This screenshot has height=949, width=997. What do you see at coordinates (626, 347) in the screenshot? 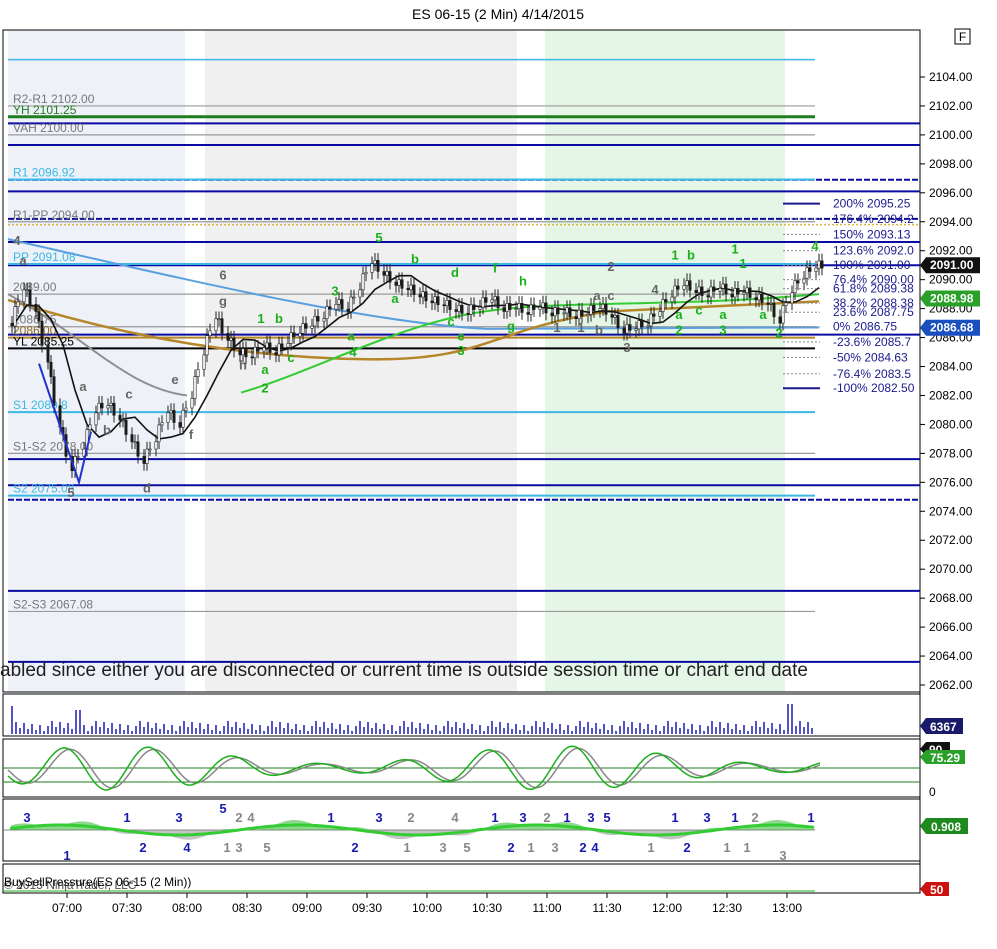
I see `wave-label: 3` at bounding box center [626, 347].